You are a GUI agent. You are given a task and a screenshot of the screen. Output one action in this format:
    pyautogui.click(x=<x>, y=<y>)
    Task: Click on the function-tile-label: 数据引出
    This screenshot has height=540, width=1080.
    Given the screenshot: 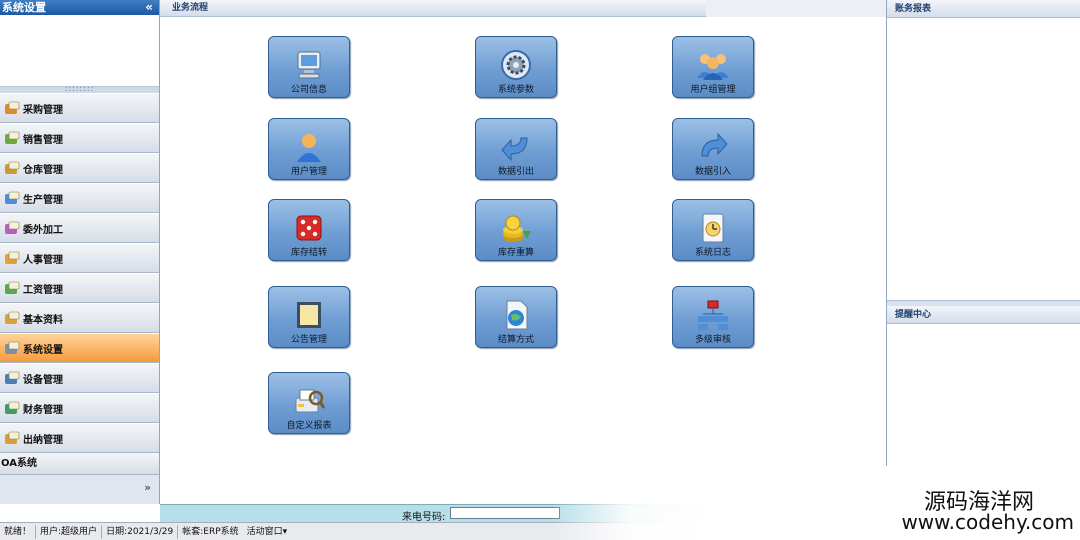 What is the action you would take?
    pyautogui.click(x=515, y=172)
    